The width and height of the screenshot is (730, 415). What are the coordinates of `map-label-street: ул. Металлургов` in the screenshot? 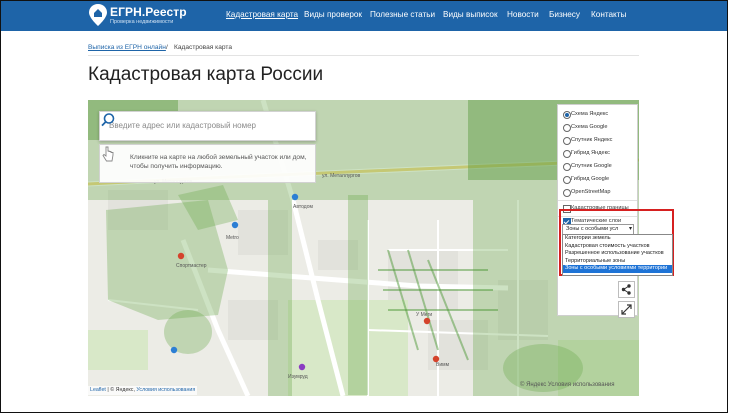 It's located at (341, 176).